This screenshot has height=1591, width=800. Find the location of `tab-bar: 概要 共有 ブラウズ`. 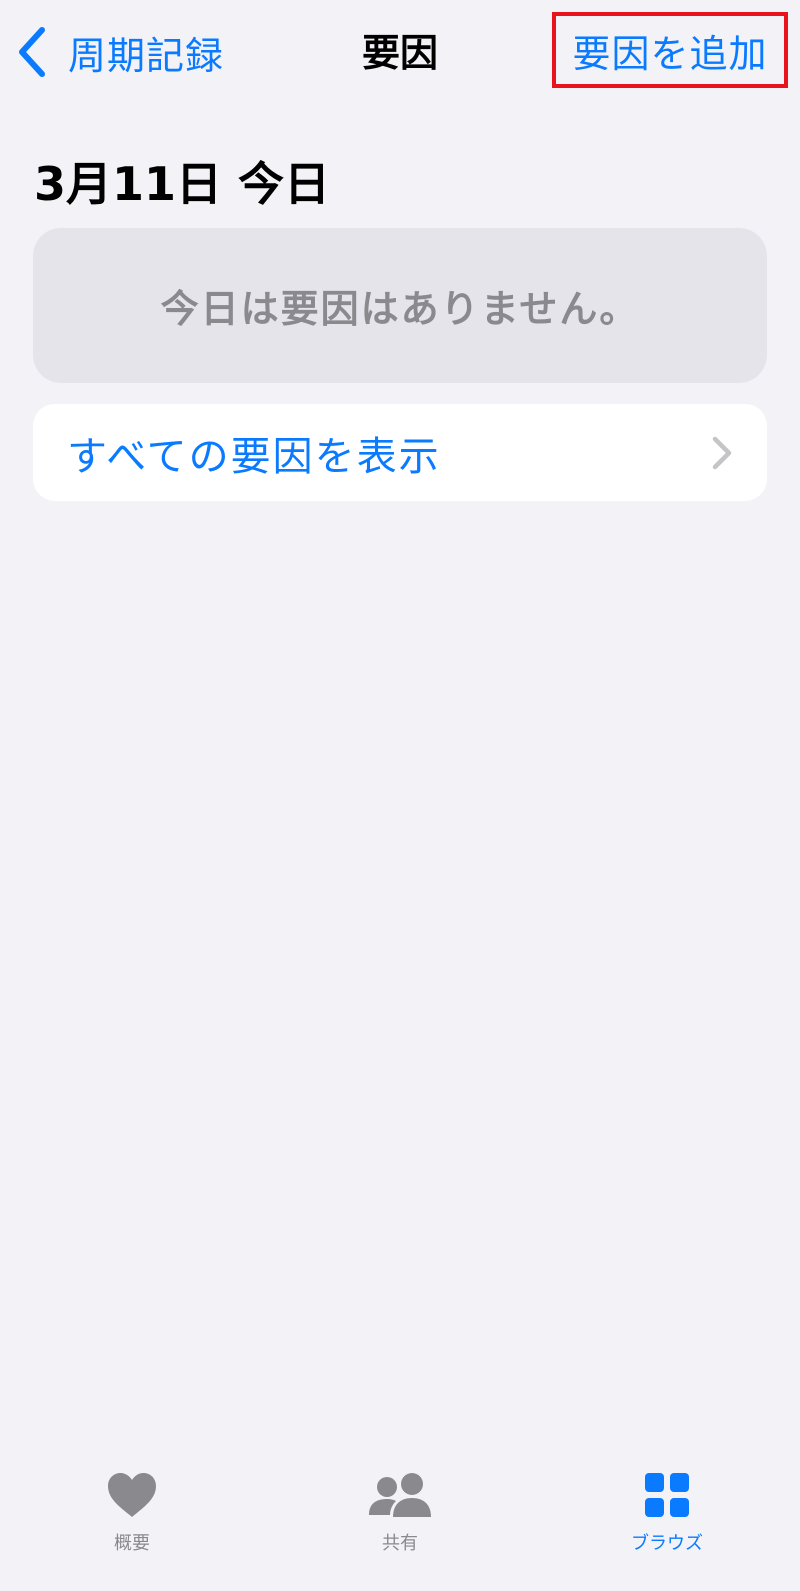

tab-bar: 概要 共有 ブラウズ is located at coordinates (400, 1516).